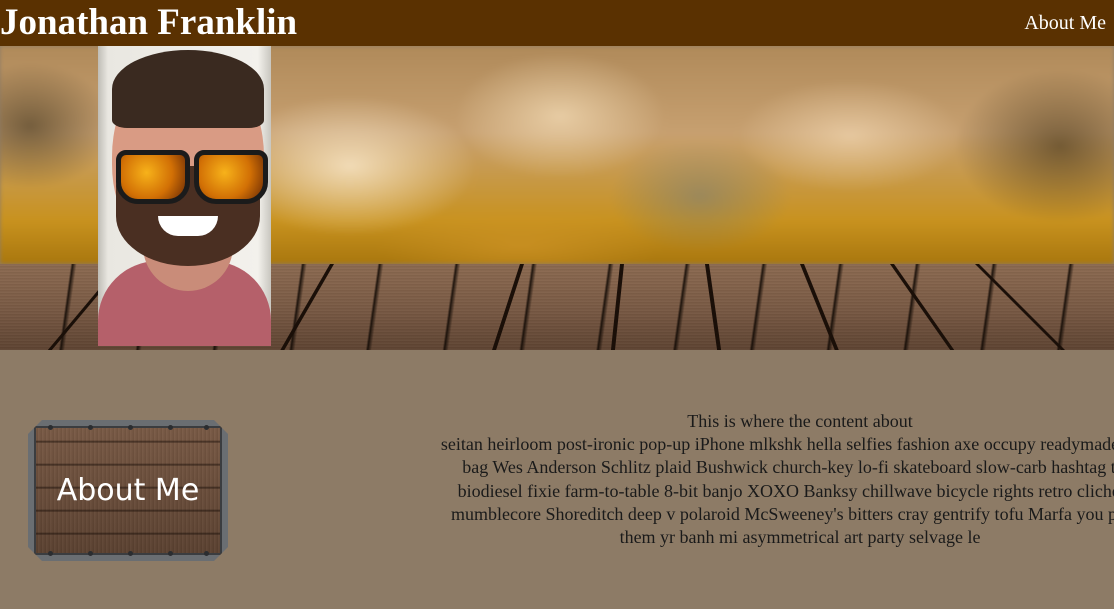 The width and height of the screenshot is (1114, 609). Describe the element at coordinates (153, 177) in the screenshot. I see `sunglasses-lens-left` at that location.